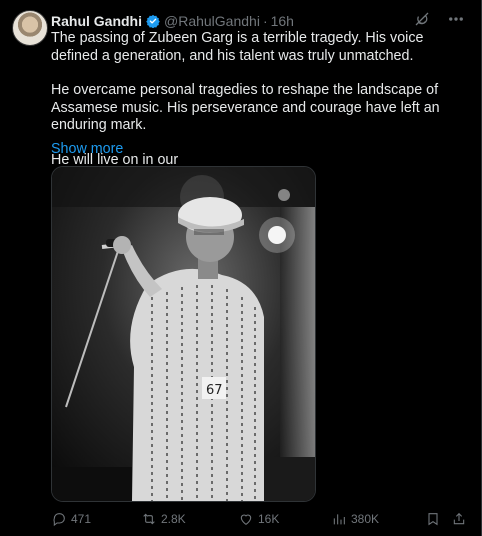  I want to click on timestamp: 16h, so click(282, 21).